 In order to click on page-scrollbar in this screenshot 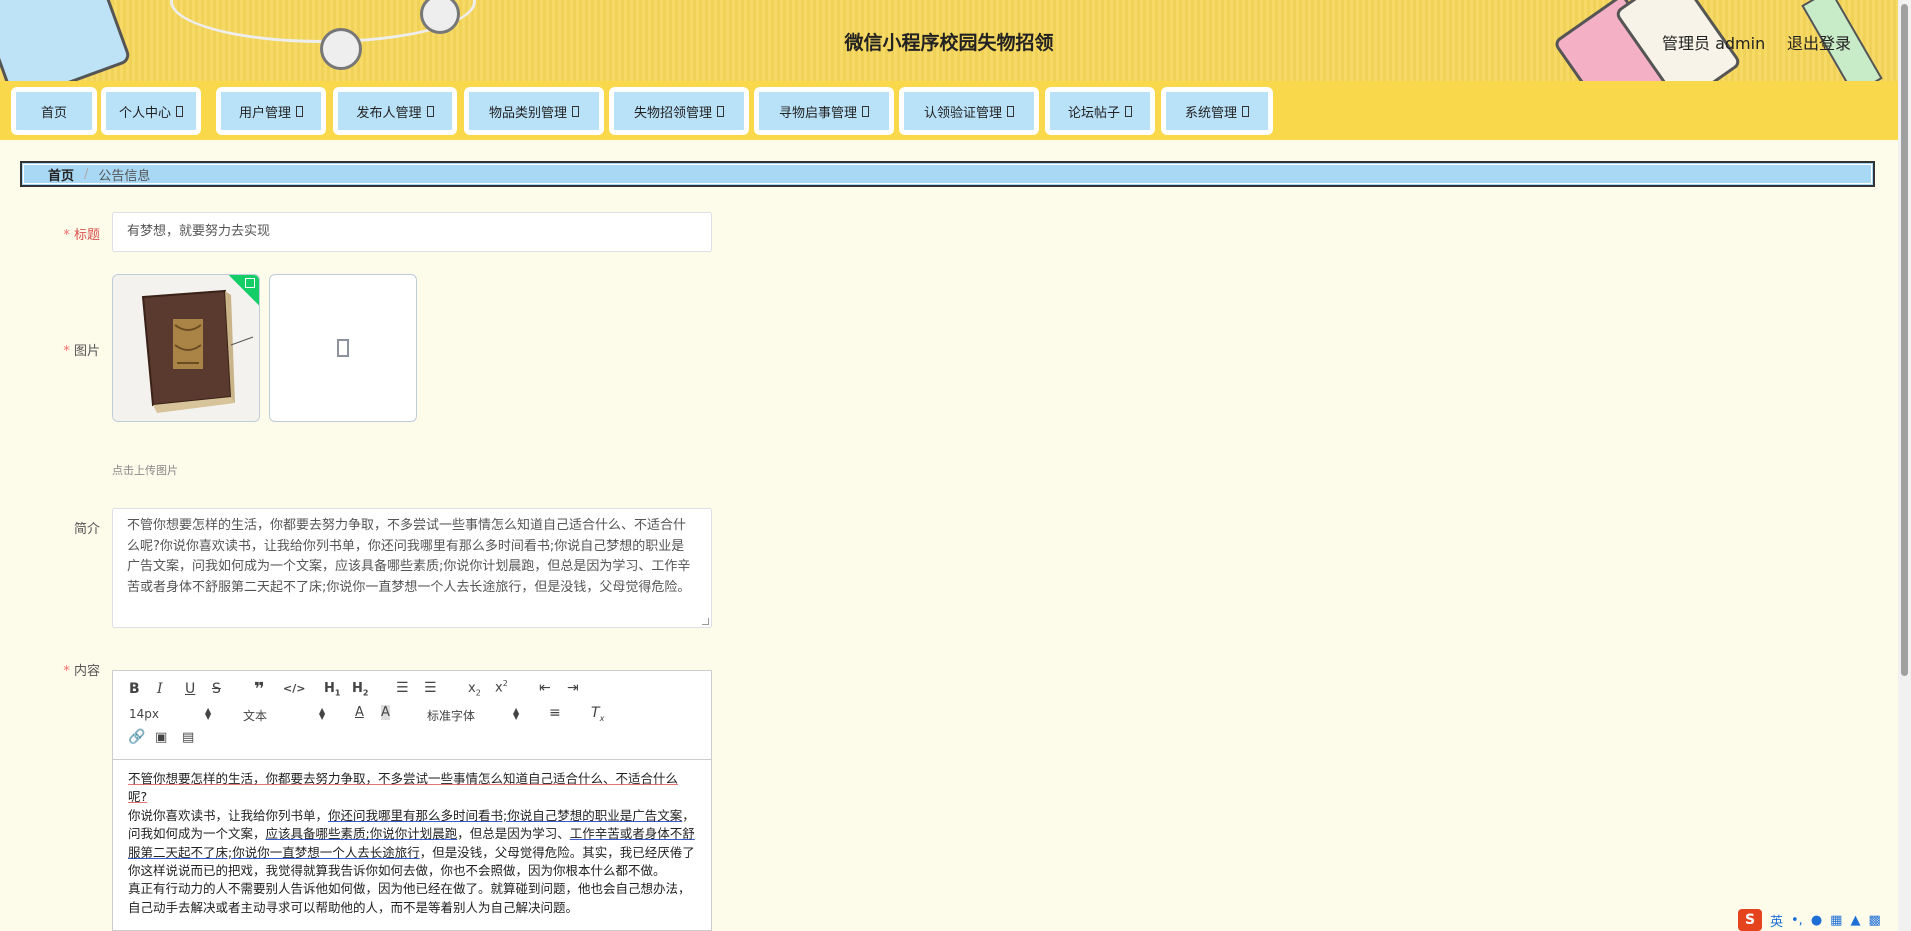, I will do `click(1904, 465)`.